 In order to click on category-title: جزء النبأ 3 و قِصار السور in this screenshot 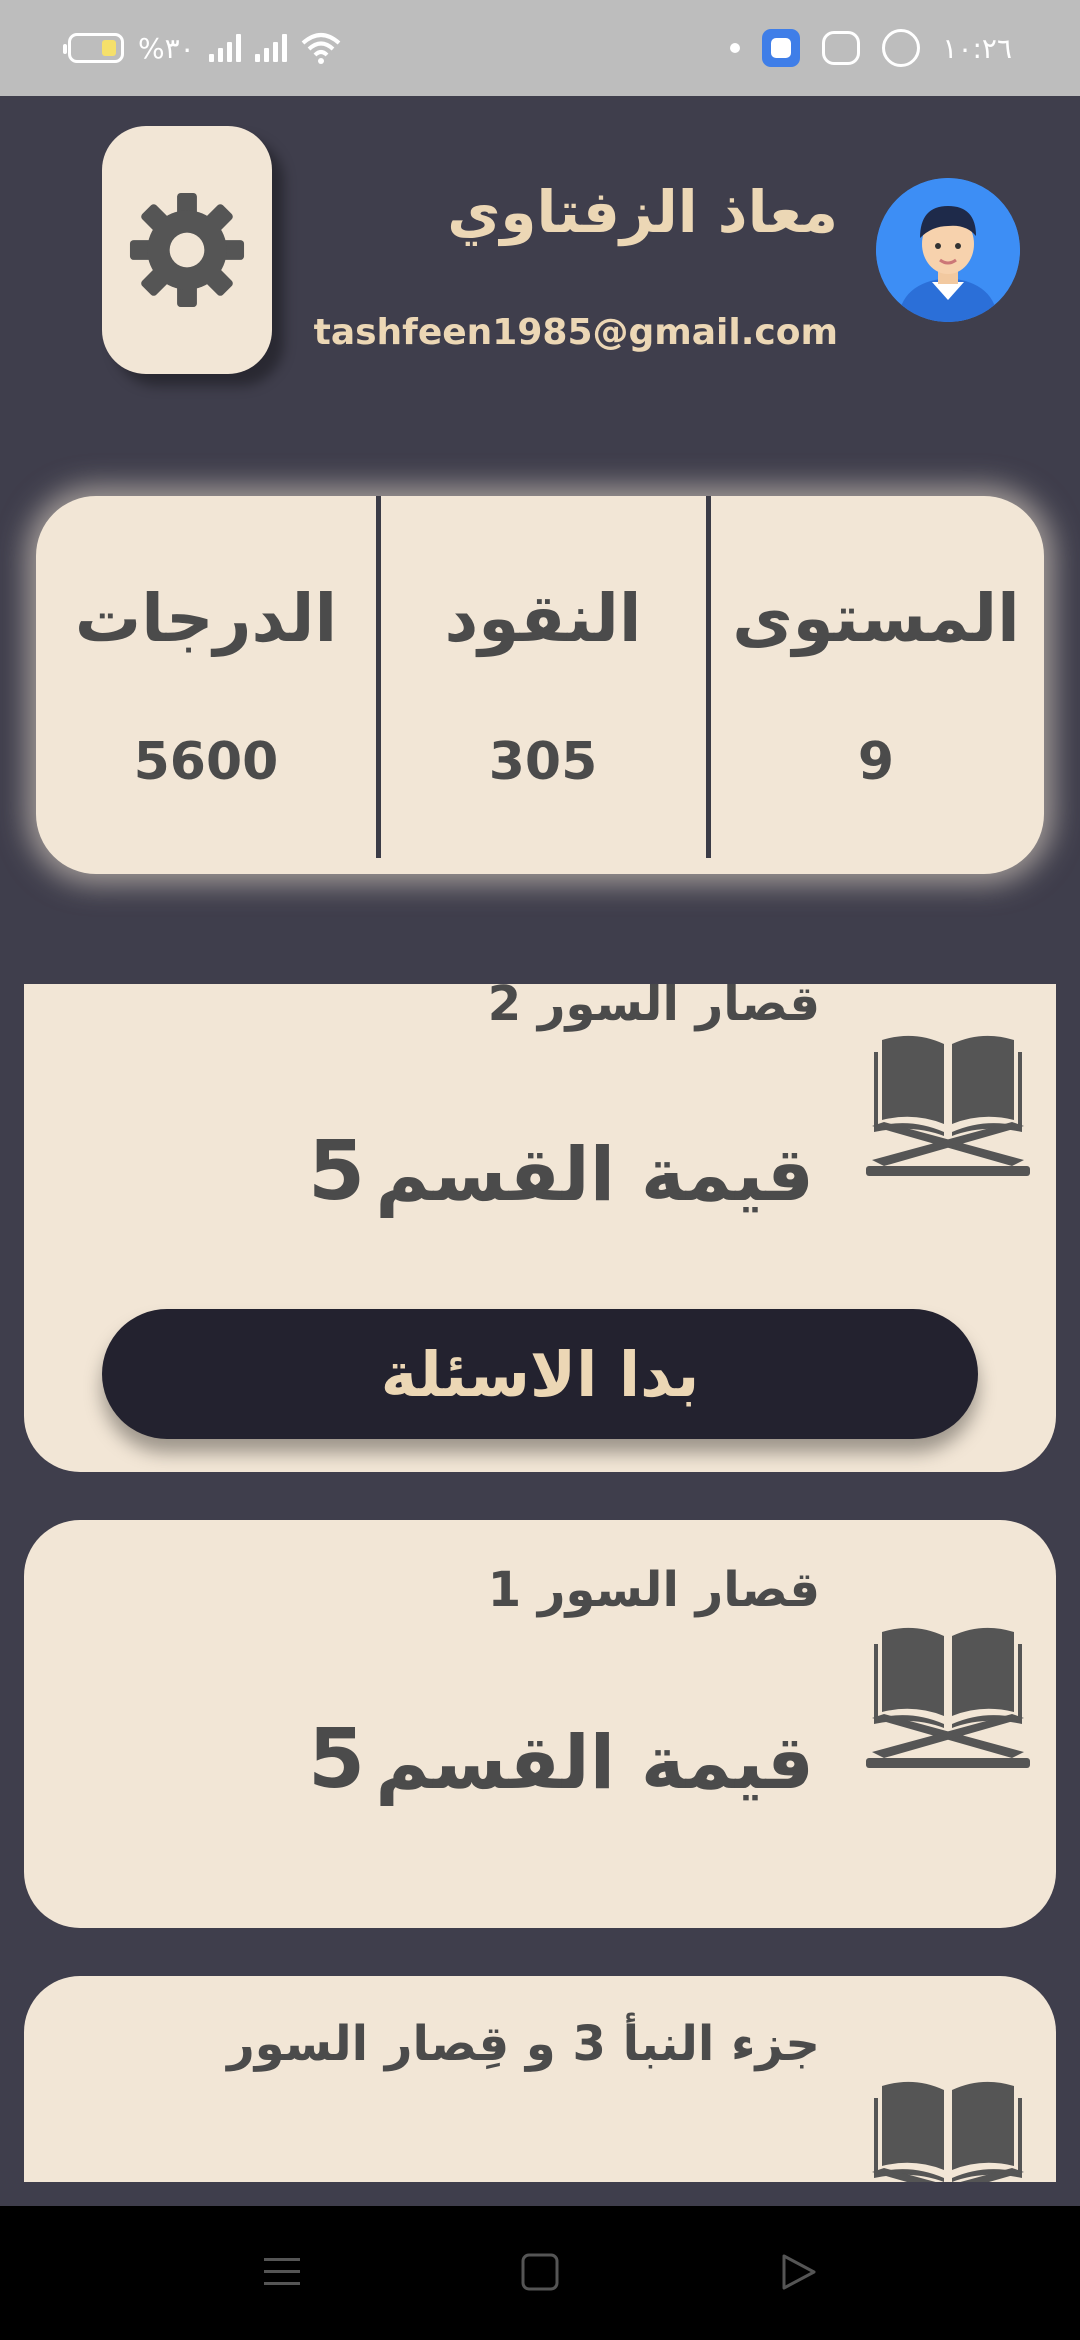, I will do `click(523, 2044)`.